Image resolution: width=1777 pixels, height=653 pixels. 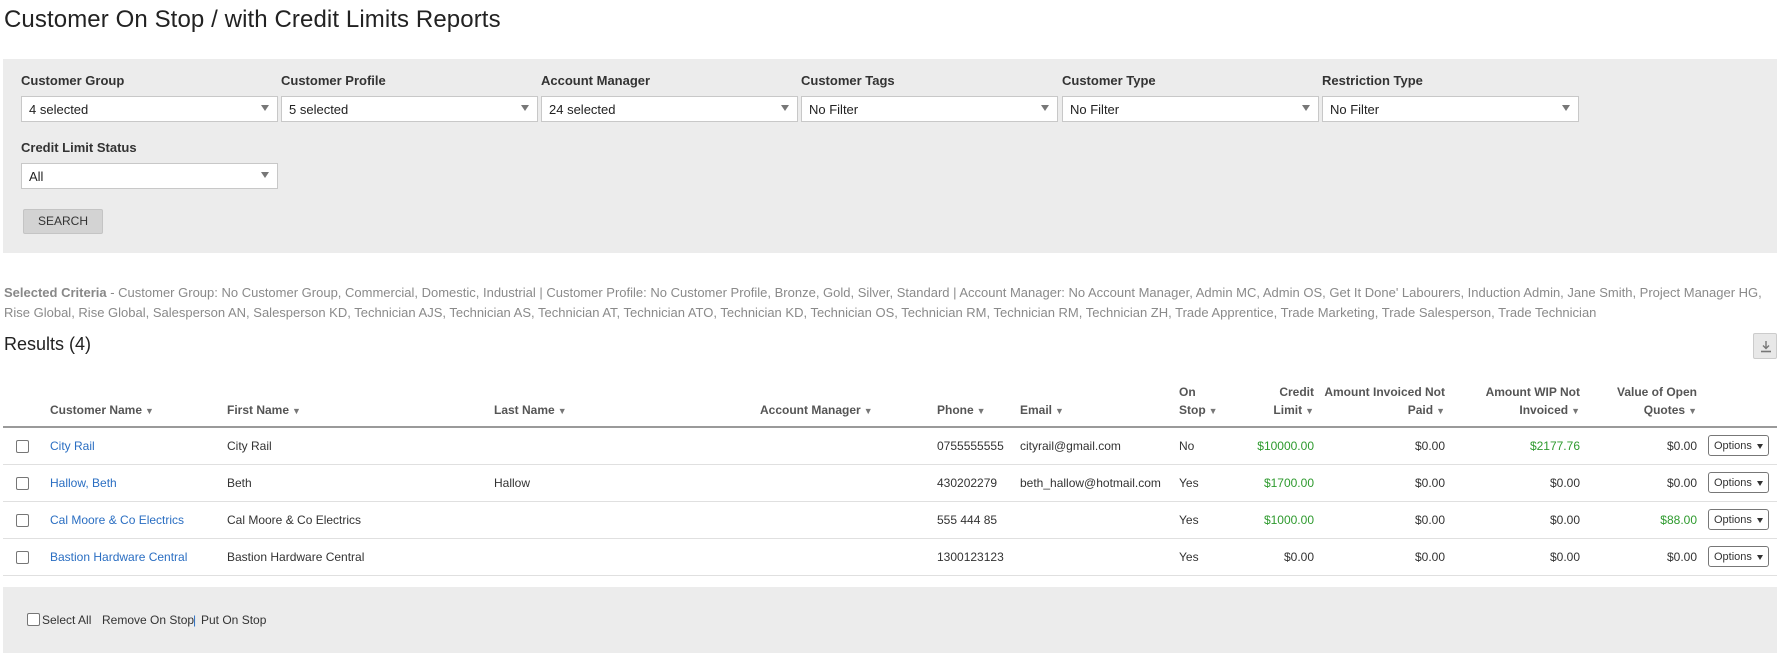 I want to click on customer-name-link: Cal Moore & Co Electrics, so click(x=117, y=520).